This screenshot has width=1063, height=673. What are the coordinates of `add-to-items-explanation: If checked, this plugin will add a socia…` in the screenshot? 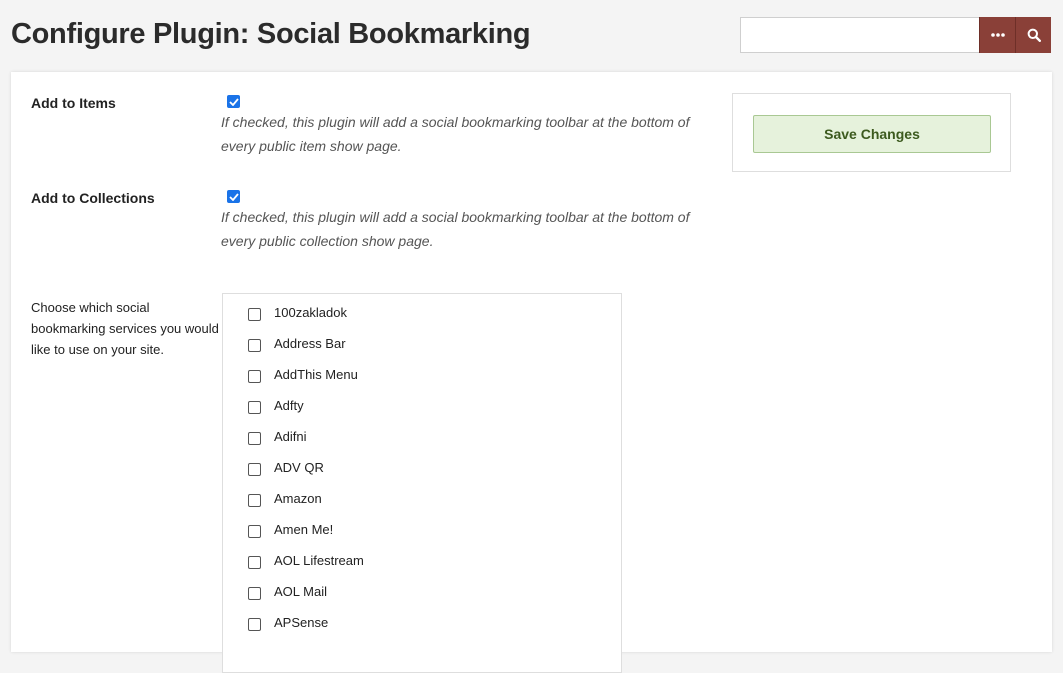 It's located at (455, 134).